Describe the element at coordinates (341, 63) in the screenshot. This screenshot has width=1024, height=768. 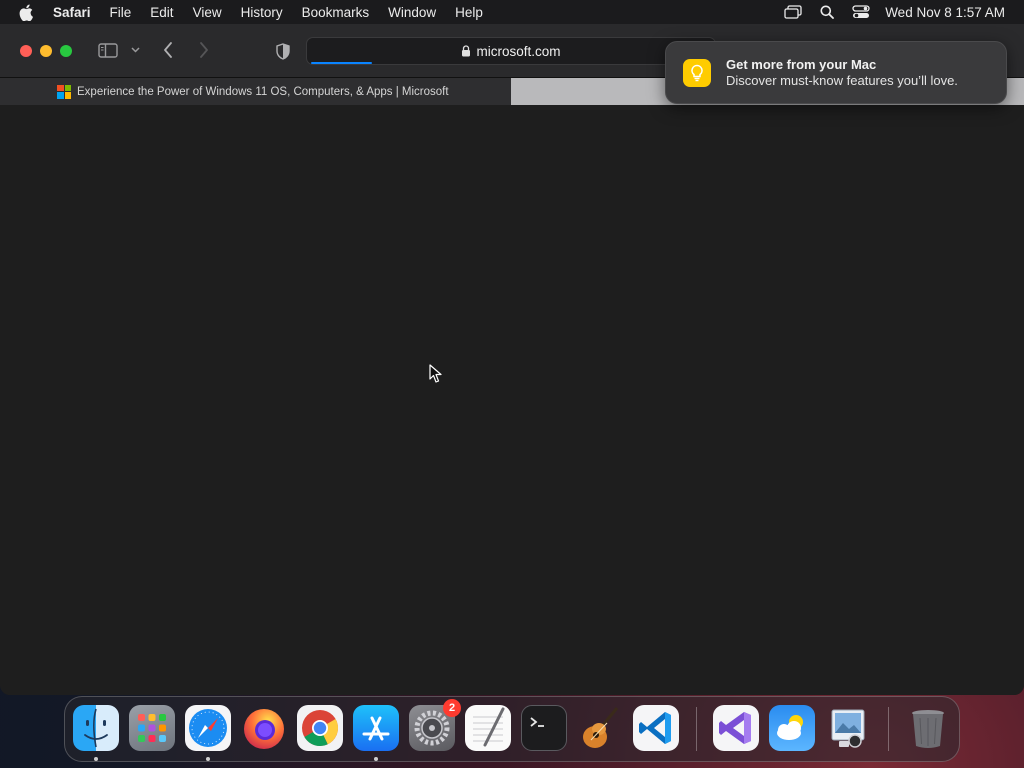
I see `page-load-progress-bar` at that location.